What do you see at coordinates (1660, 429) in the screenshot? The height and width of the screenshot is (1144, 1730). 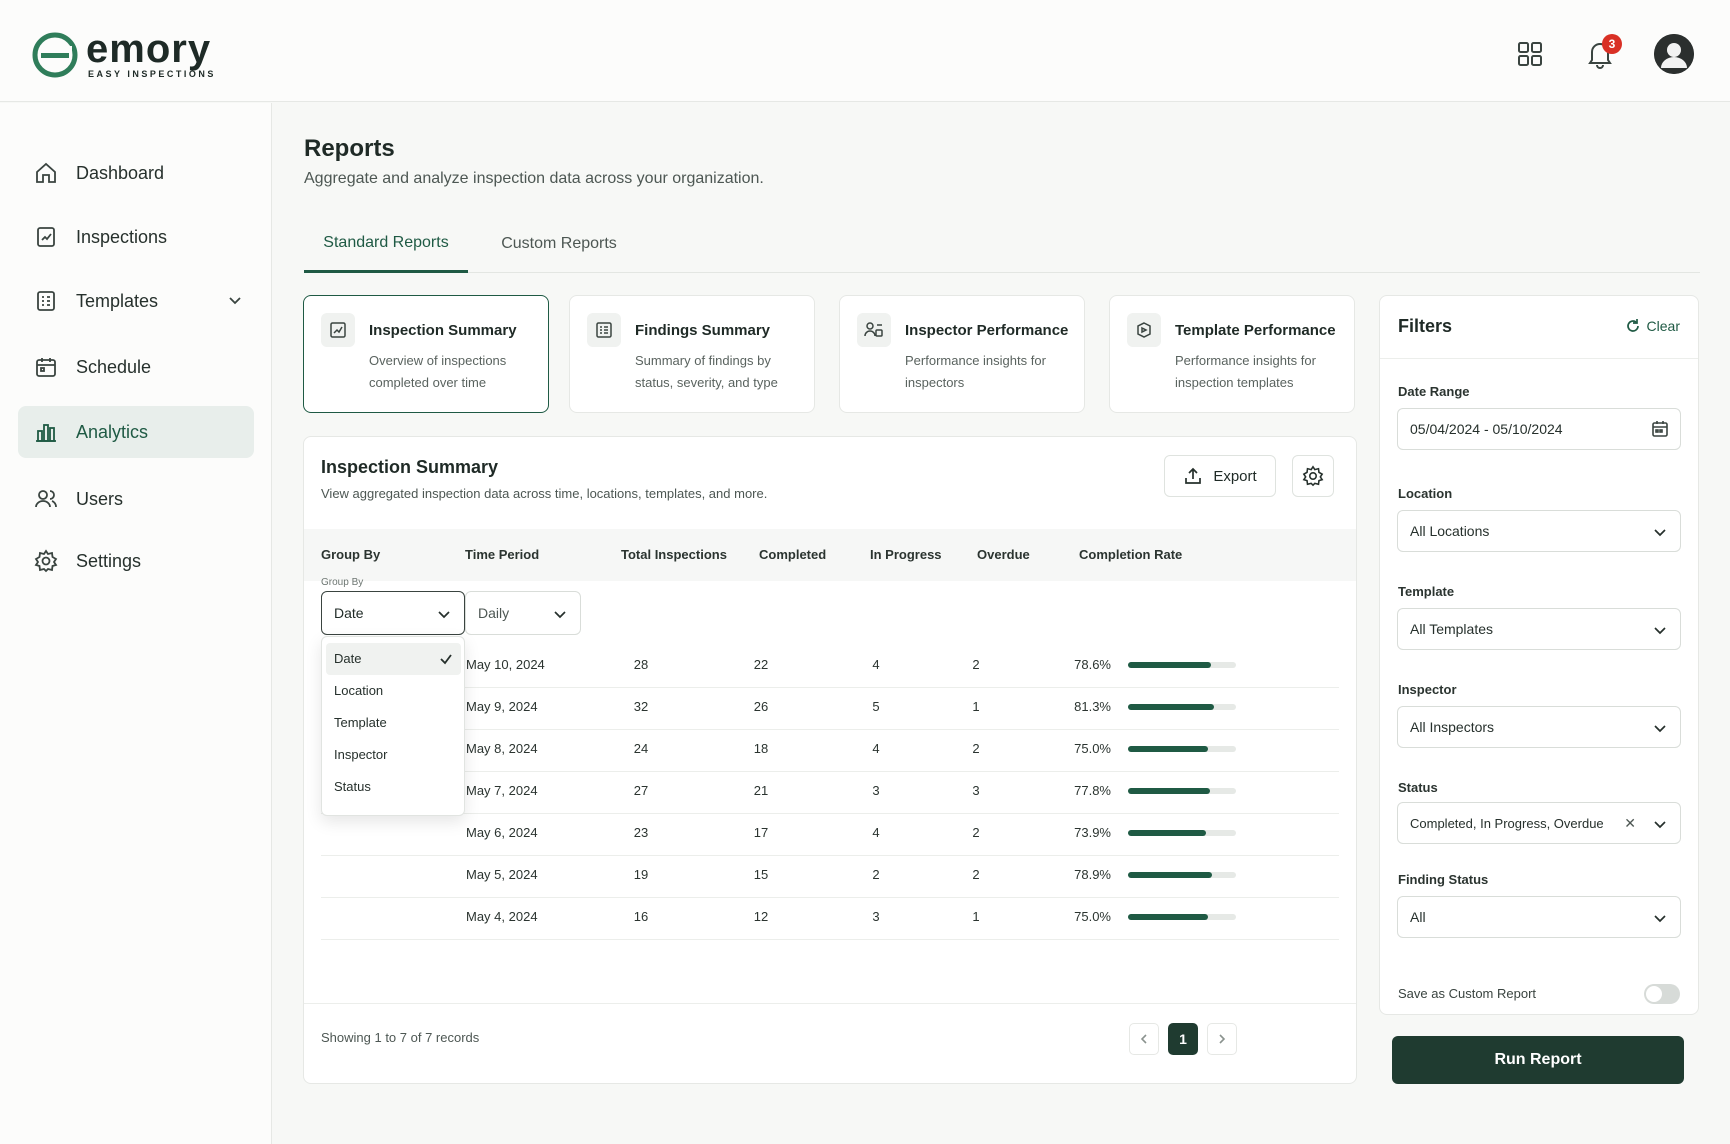 I see `calendar-icon` at bounding box center [1660, 429].